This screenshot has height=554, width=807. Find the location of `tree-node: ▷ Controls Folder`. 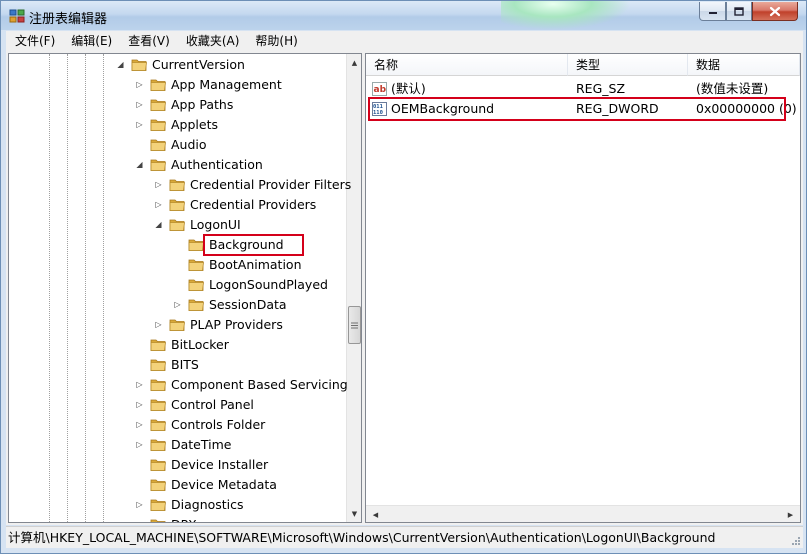

tree-node: ▷ Controls Folder is located at coordinates (177, 425).